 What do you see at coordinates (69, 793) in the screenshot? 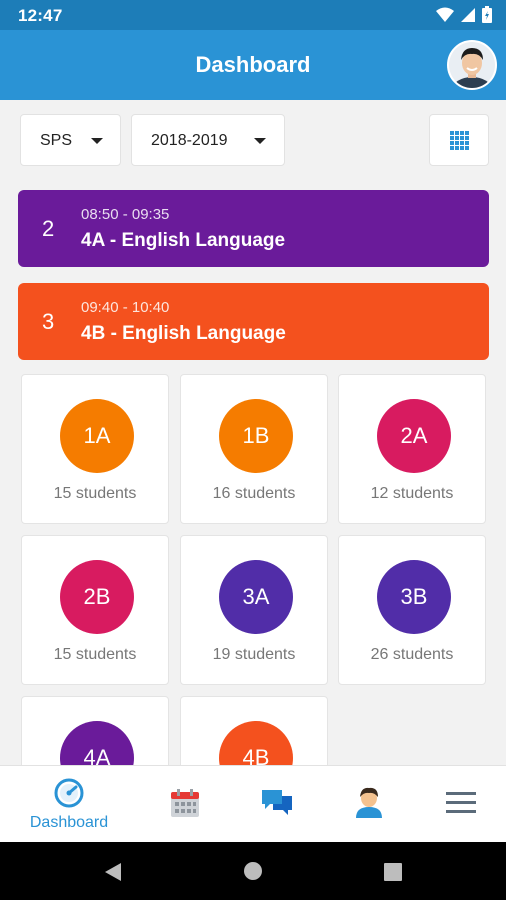
I see `dashboard-gauge-icon` at bounding box center [69, 793].